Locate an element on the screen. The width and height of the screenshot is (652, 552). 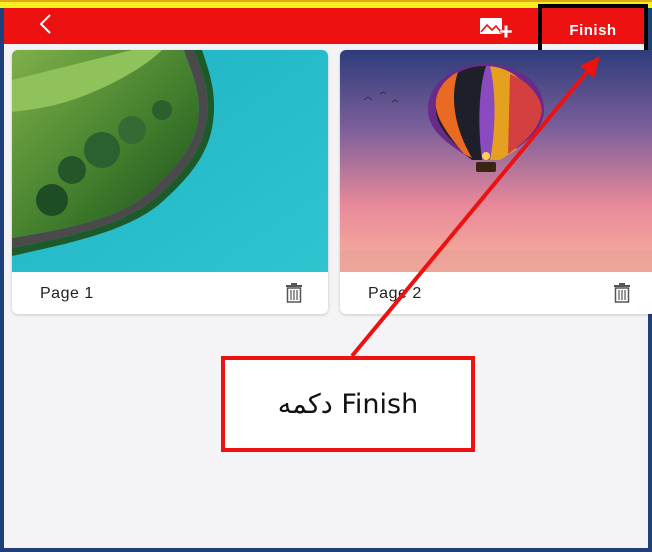
back-button is located at coordinates (51, 25).